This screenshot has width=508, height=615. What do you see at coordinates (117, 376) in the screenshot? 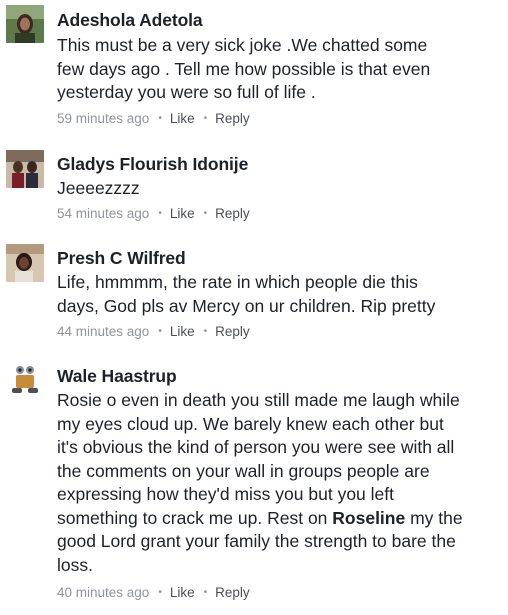
I see `commenter-name: Wale Haastrup` at bounding box center [117, 376].